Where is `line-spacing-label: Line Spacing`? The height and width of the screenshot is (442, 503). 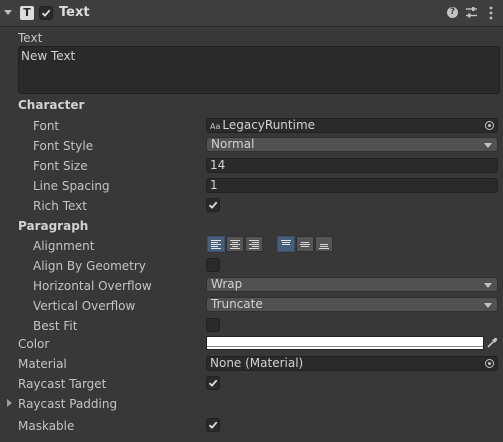
line-spacing-label: Line Spacing is located at coordinates (71, 186).